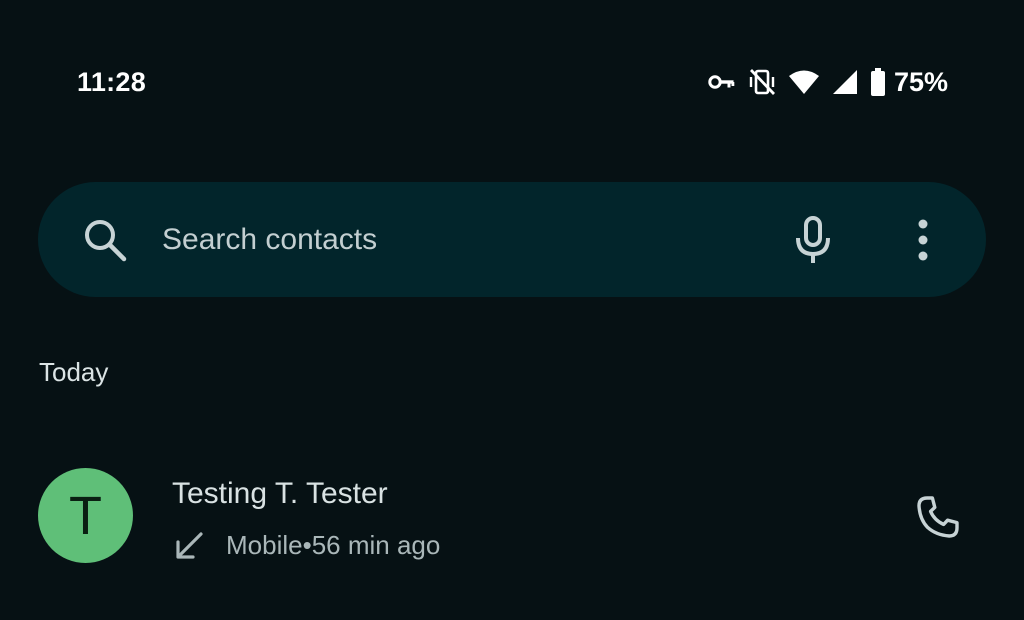 The width and height of the screenshot is (1024, 620). Describe the element at coordinates (74, 372) in the screenshot. I see `section-header-today: Today` at that location.